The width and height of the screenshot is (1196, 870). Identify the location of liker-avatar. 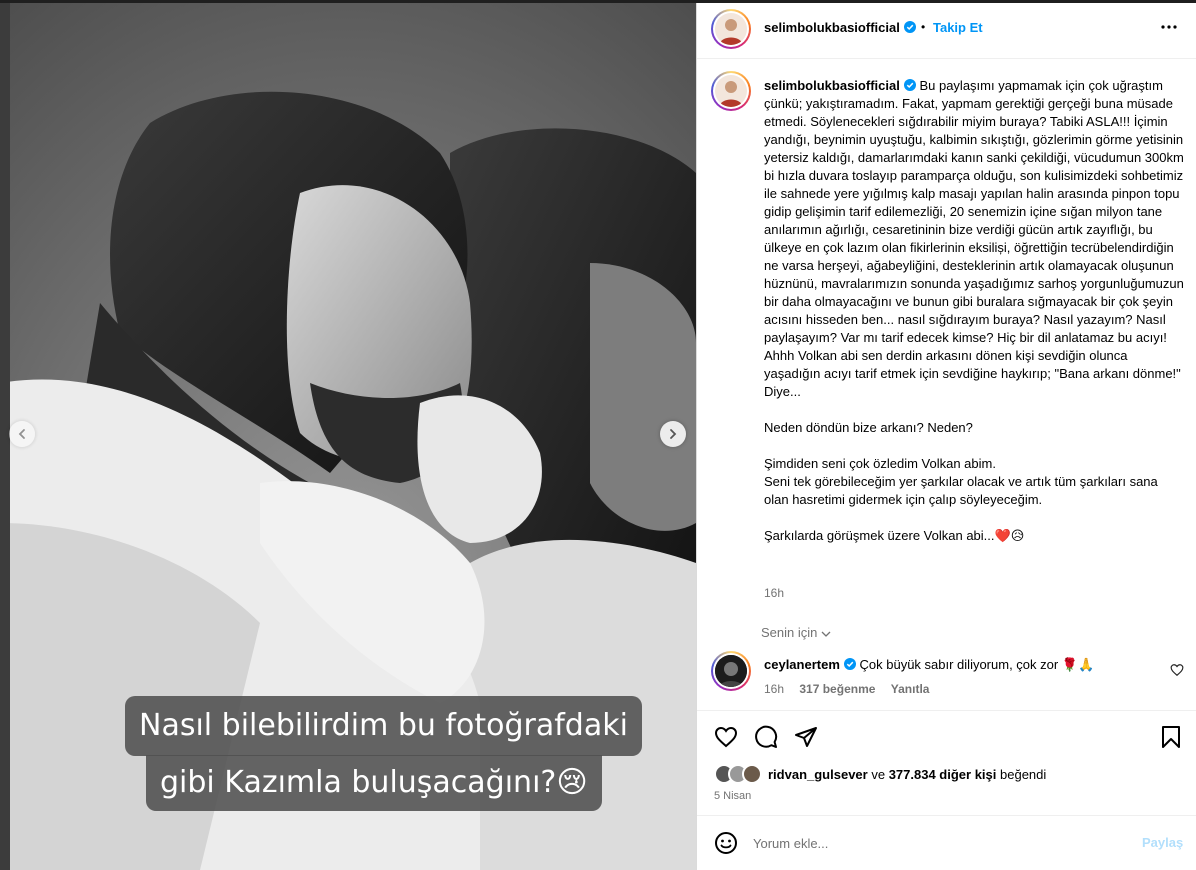
(752, 774).